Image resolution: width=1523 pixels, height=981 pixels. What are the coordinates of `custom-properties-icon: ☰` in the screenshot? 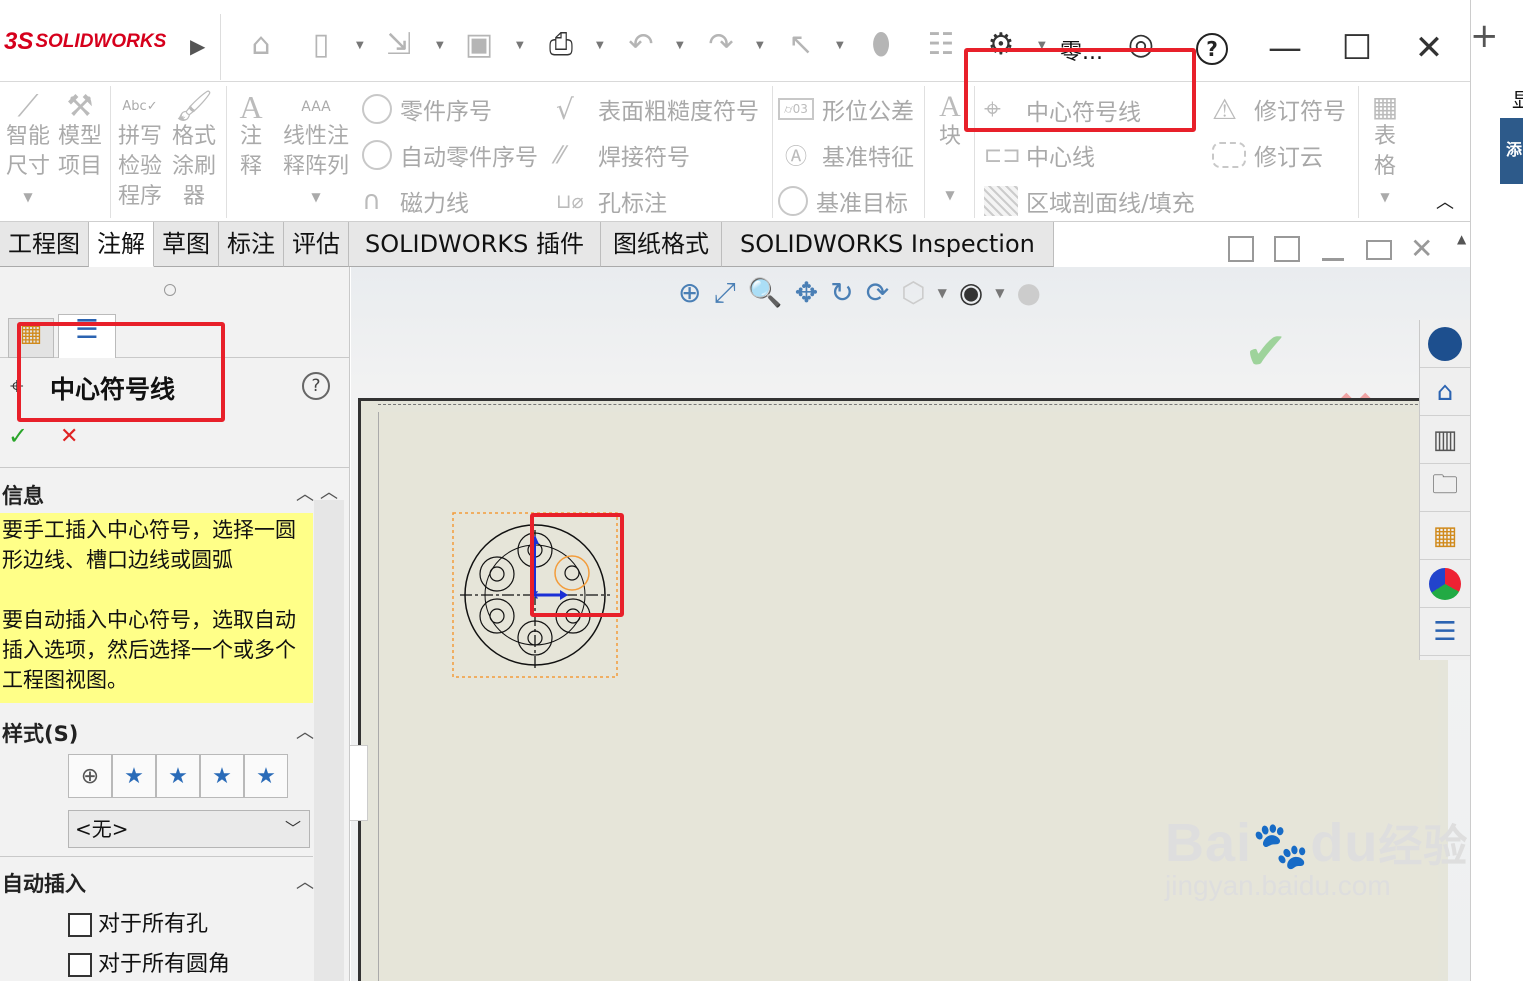 It's located at (1445, 632).